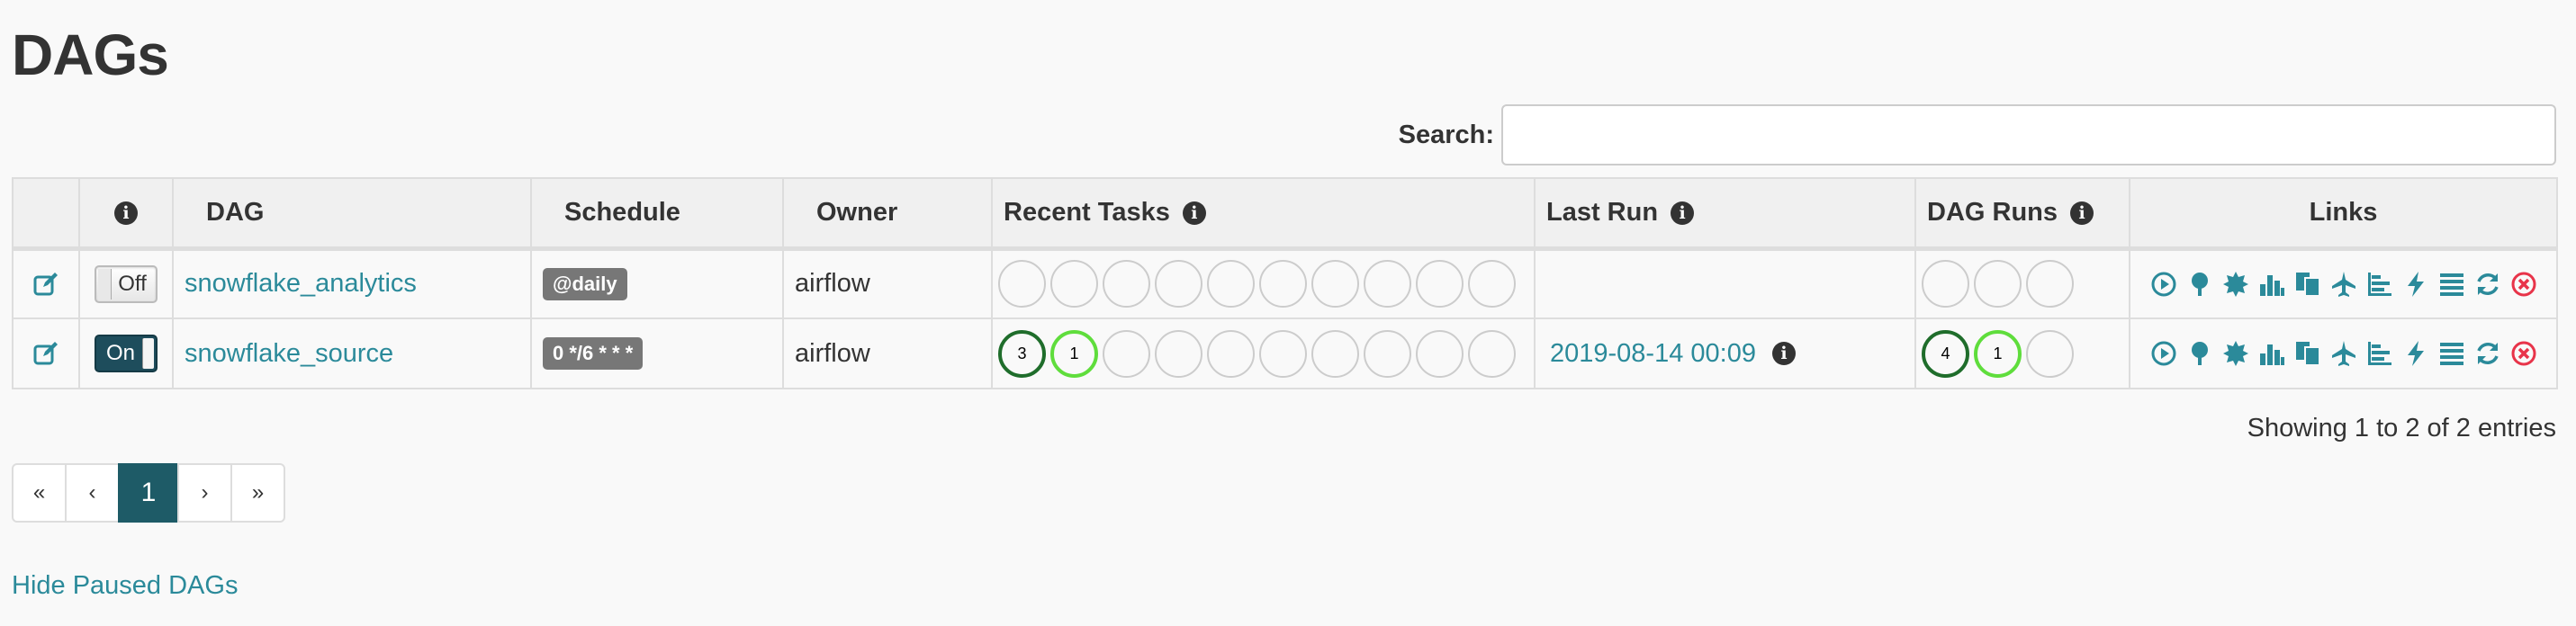  Describe the element at coordinates (1022, 353) in the screenshot. I see `task-state-circle: 3` at that location.